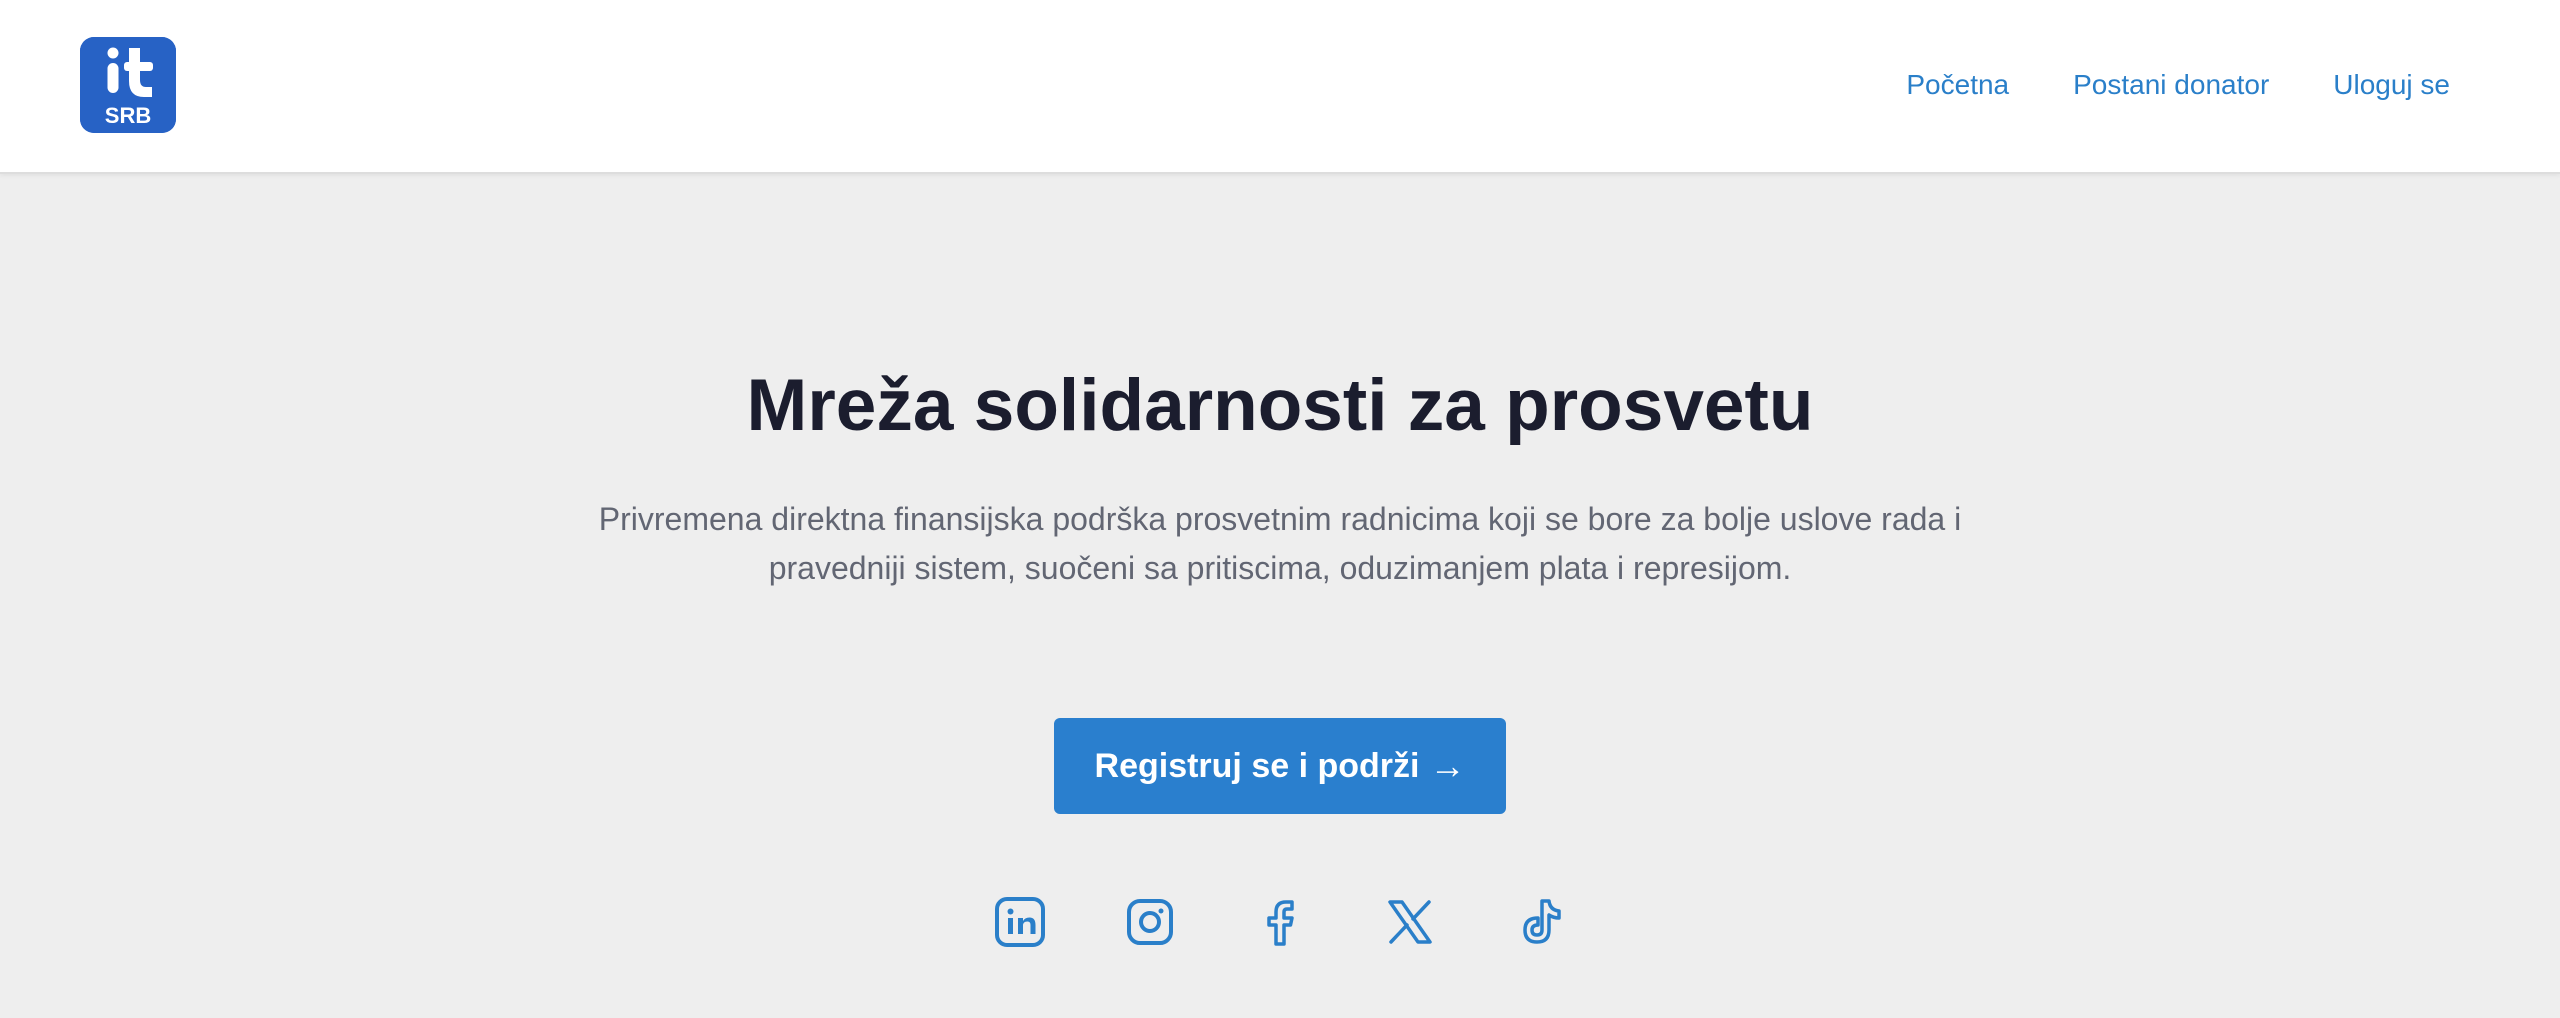  I want to click on nav-login: Uloguj se, so click(2391, 85).